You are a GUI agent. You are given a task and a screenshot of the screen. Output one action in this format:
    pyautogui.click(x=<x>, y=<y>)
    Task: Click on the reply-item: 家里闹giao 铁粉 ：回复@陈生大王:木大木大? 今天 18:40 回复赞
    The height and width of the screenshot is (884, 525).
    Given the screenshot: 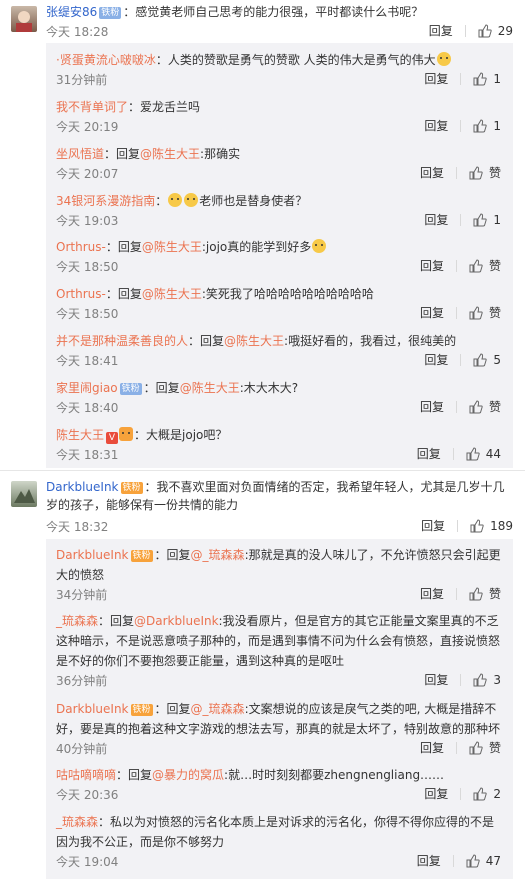 What is the action you would take?
    pyautogui.click(x=280, y=398)
    